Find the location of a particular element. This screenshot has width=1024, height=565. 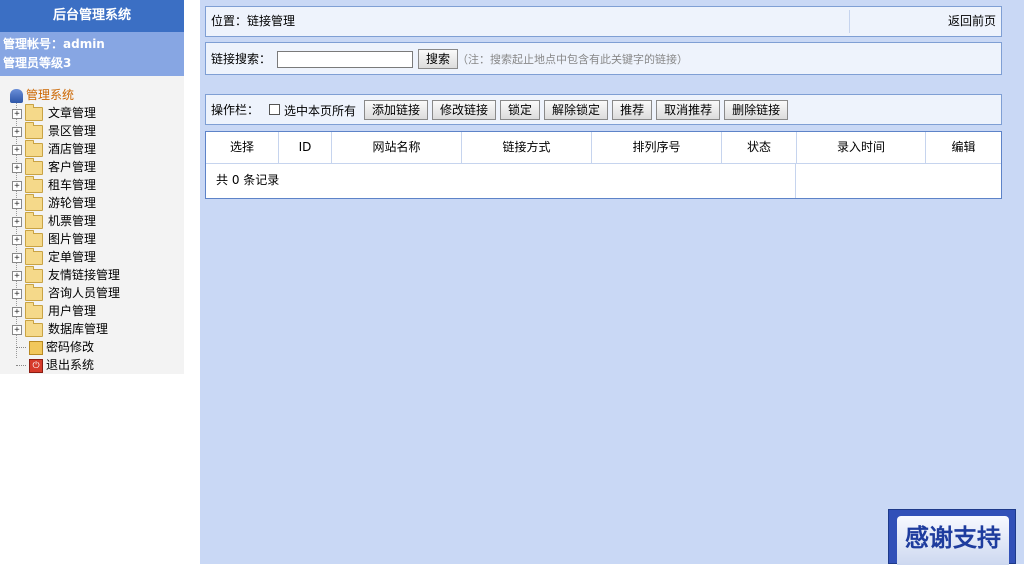

column-header: ID is located at coordinates (305, 147).